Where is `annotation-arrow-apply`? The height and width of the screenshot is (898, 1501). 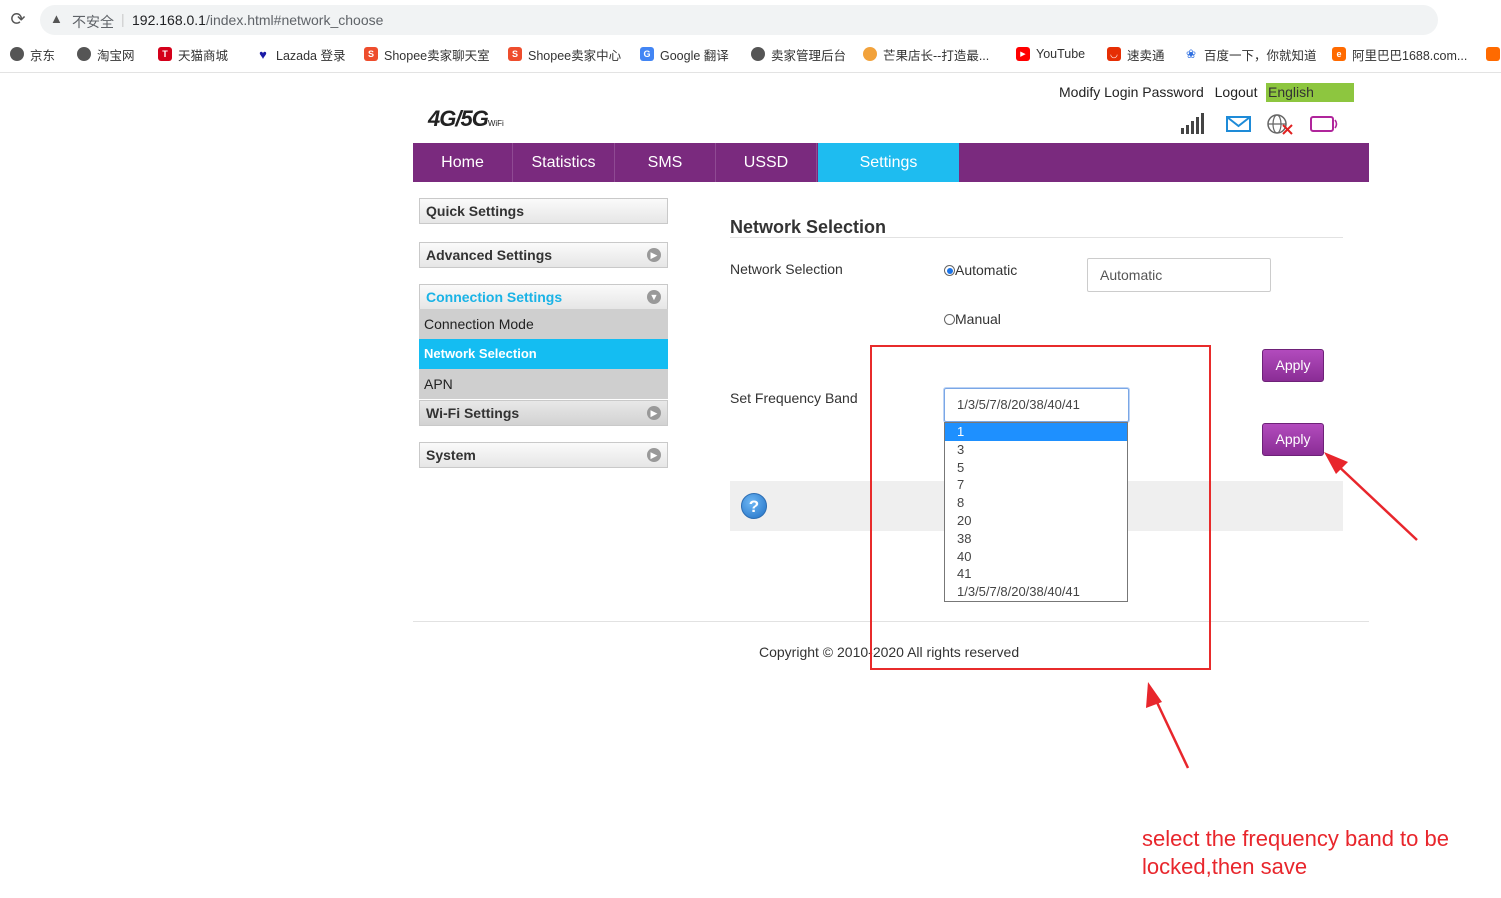 annotation-arrow-apply is located at coordinates (1371, 496).